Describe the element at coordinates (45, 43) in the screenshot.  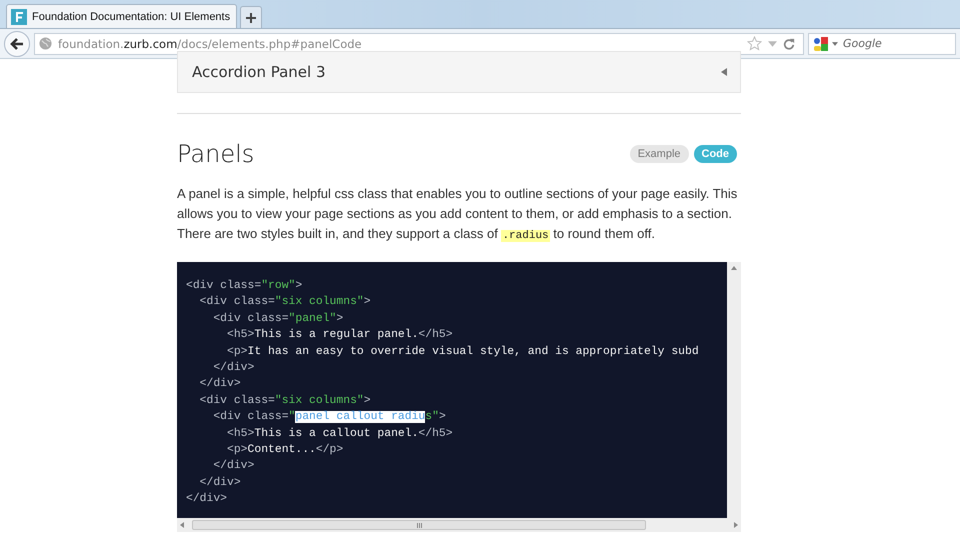
I see `globe-icon` at that location.